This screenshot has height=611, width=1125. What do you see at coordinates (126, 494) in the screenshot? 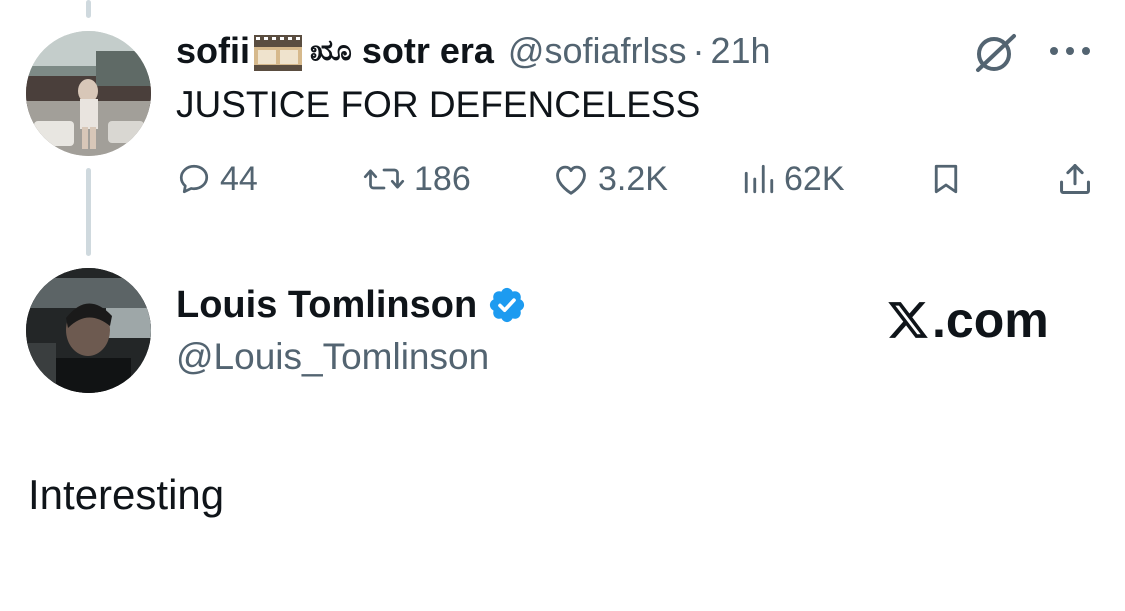
I see `quoted-tweet-text: Interesting` at bounding box center [126, 494].